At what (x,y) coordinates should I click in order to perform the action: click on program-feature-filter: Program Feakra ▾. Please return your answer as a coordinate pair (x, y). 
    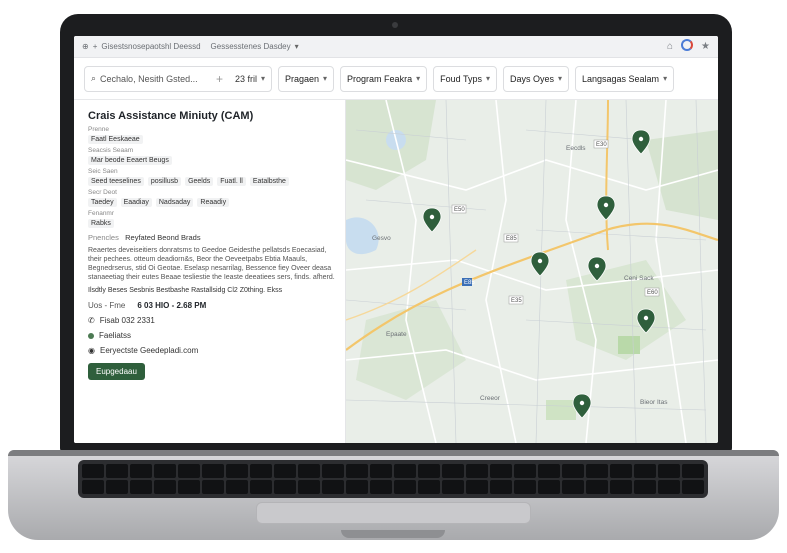
    Looking at the image, I should click on (384, 78).